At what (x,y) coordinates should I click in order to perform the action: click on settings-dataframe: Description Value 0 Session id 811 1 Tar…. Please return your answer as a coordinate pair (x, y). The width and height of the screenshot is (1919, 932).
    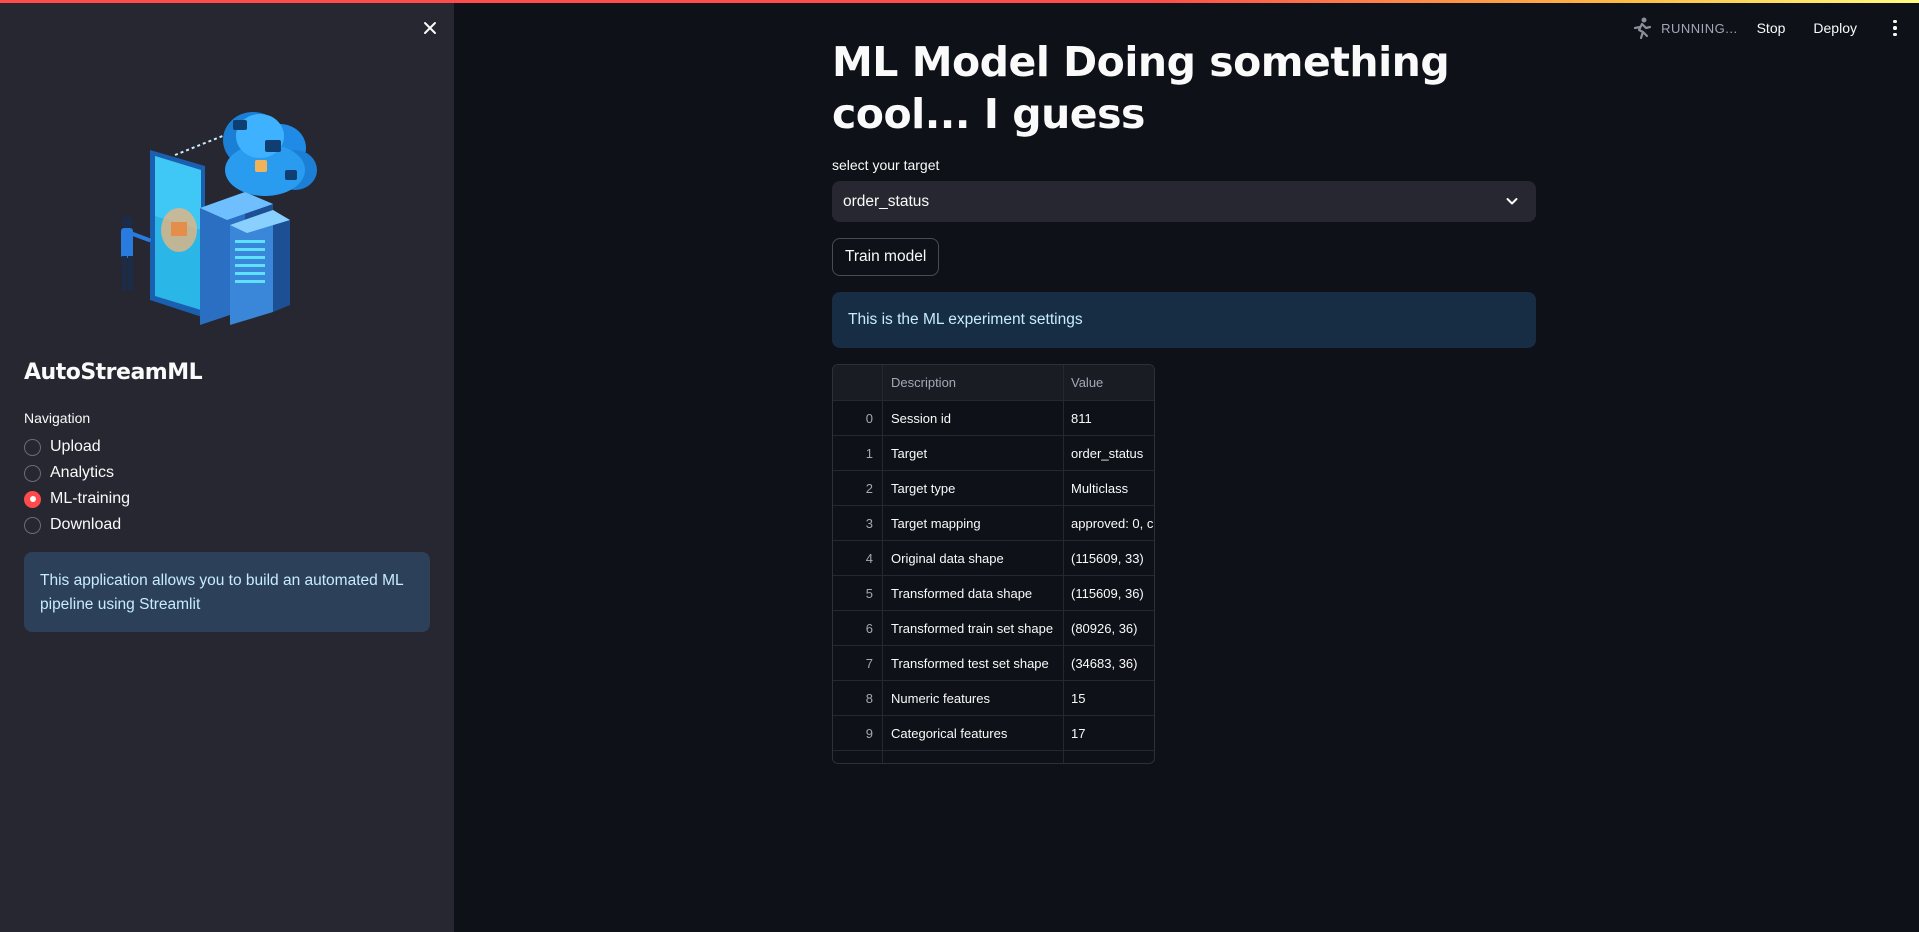
    Looking at the image, I should click on (993, 564).